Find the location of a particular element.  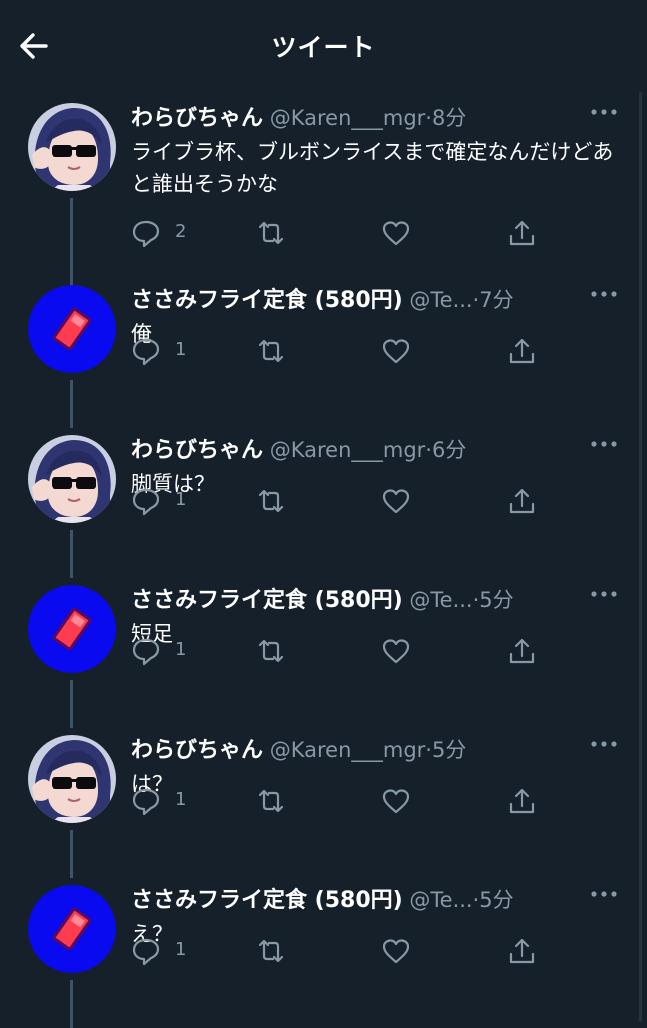

tweet-header: わらびちゃん @Karen___mgr·5分 is located at coordinates (366, 750).